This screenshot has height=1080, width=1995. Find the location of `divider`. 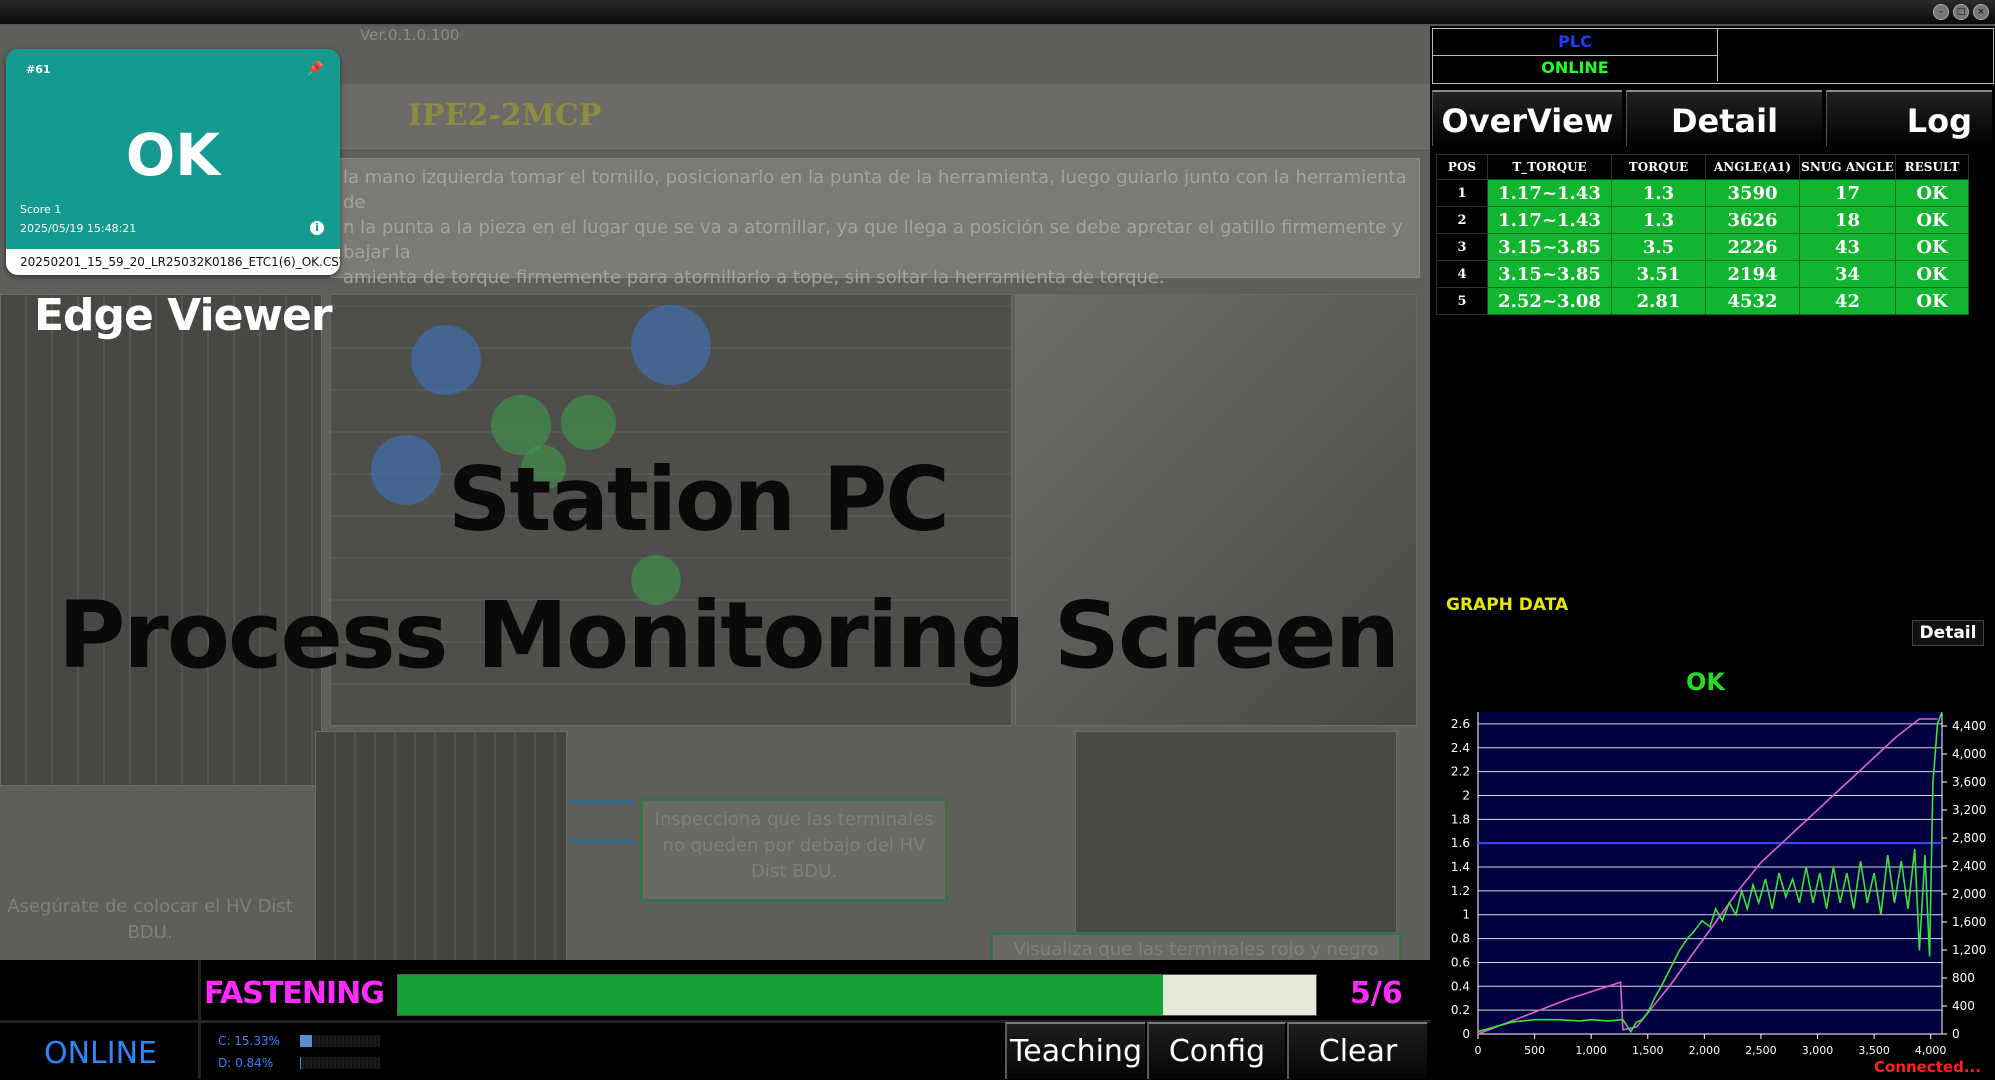

divider is located at coordinates (199, 1019).